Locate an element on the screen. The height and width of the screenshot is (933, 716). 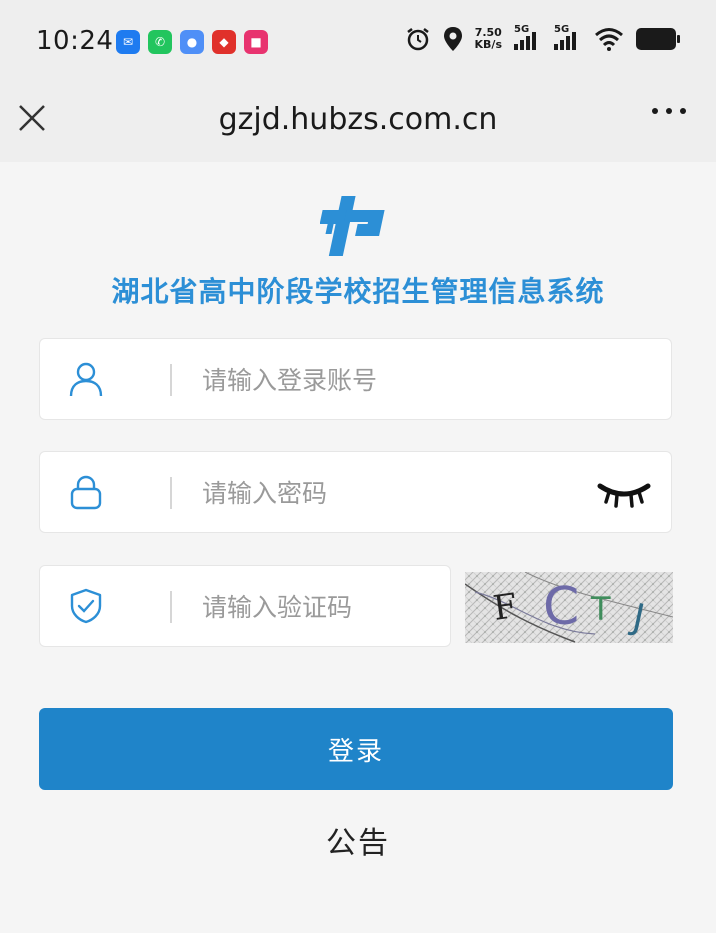
user-icon is located at coordinates (86, 379).